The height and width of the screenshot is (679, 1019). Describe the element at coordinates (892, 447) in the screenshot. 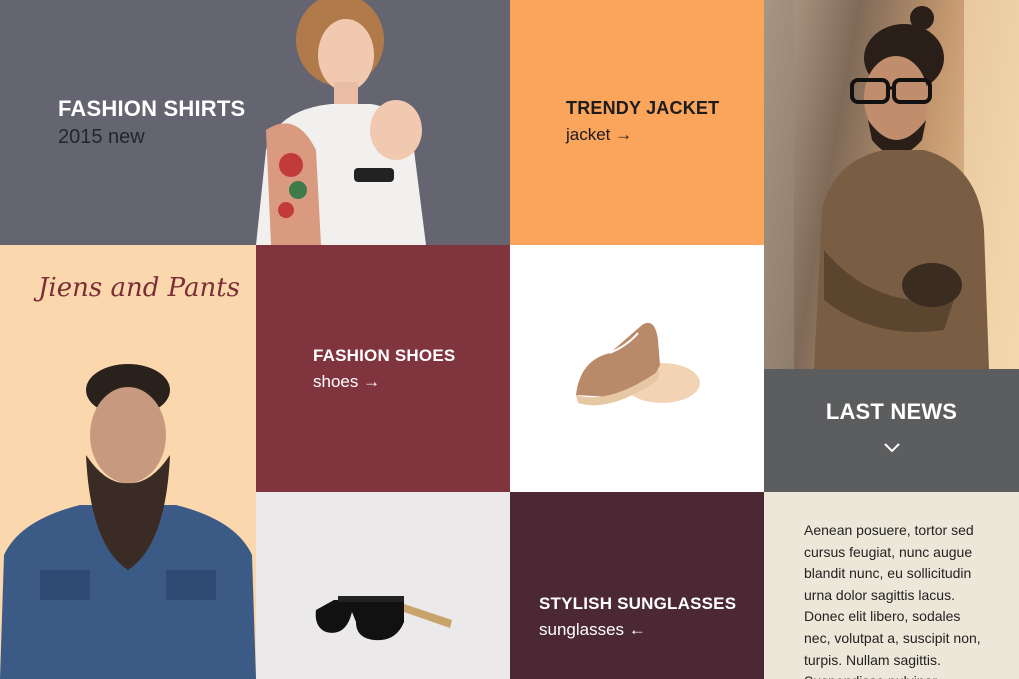

I see `chevron-down-icon` at that location.